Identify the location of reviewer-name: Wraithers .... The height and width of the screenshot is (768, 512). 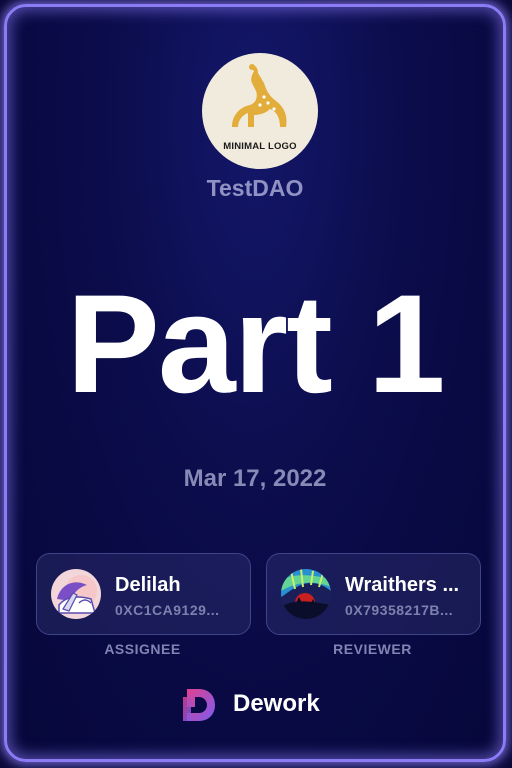
(402, 585).